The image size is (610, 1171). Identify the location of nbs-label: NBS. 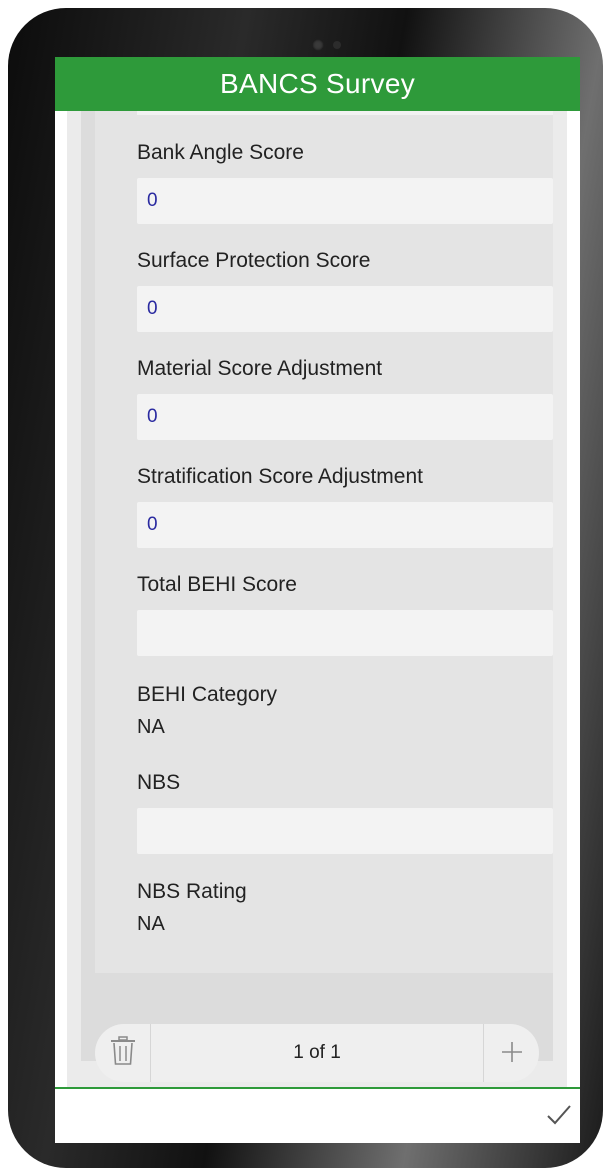
(159, 782).